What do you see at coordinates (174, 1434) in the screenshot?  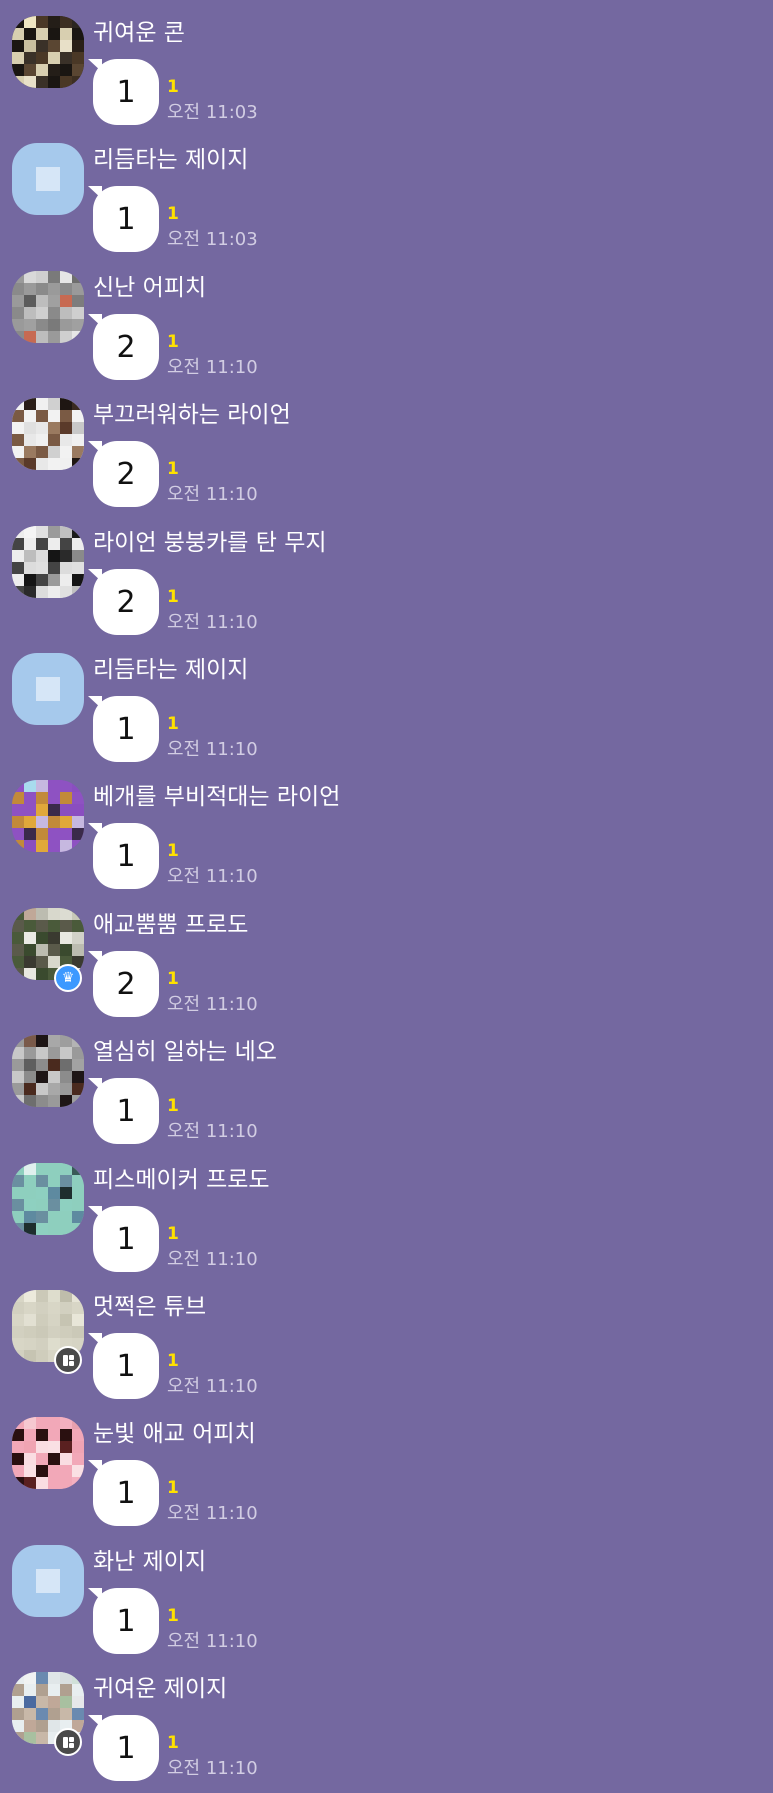 I see `sender-name: 눈빛 애교 어피치` at bounding box center [174, 1434].